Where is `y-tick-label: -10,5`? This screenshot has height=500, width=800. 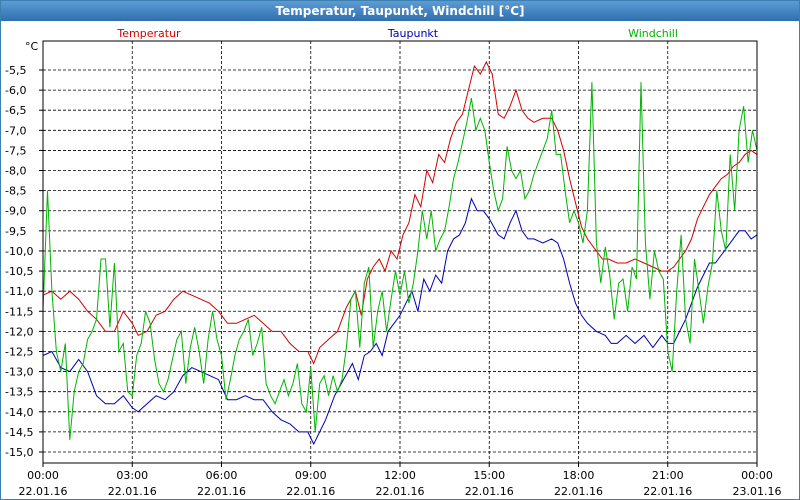 y-tick-label: -10,5 is located at coordinates (19, 271).